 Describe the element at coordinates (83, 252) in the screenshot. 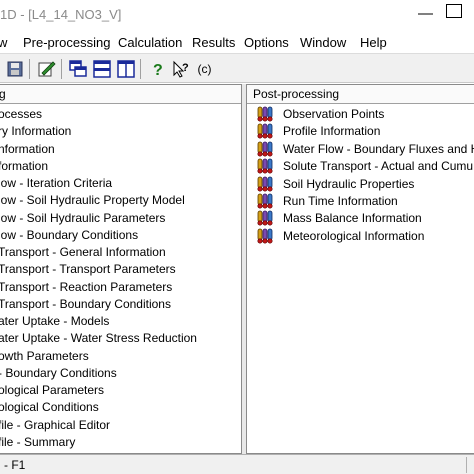

I see `pre-processing-item: Transport - General Information` at that location.